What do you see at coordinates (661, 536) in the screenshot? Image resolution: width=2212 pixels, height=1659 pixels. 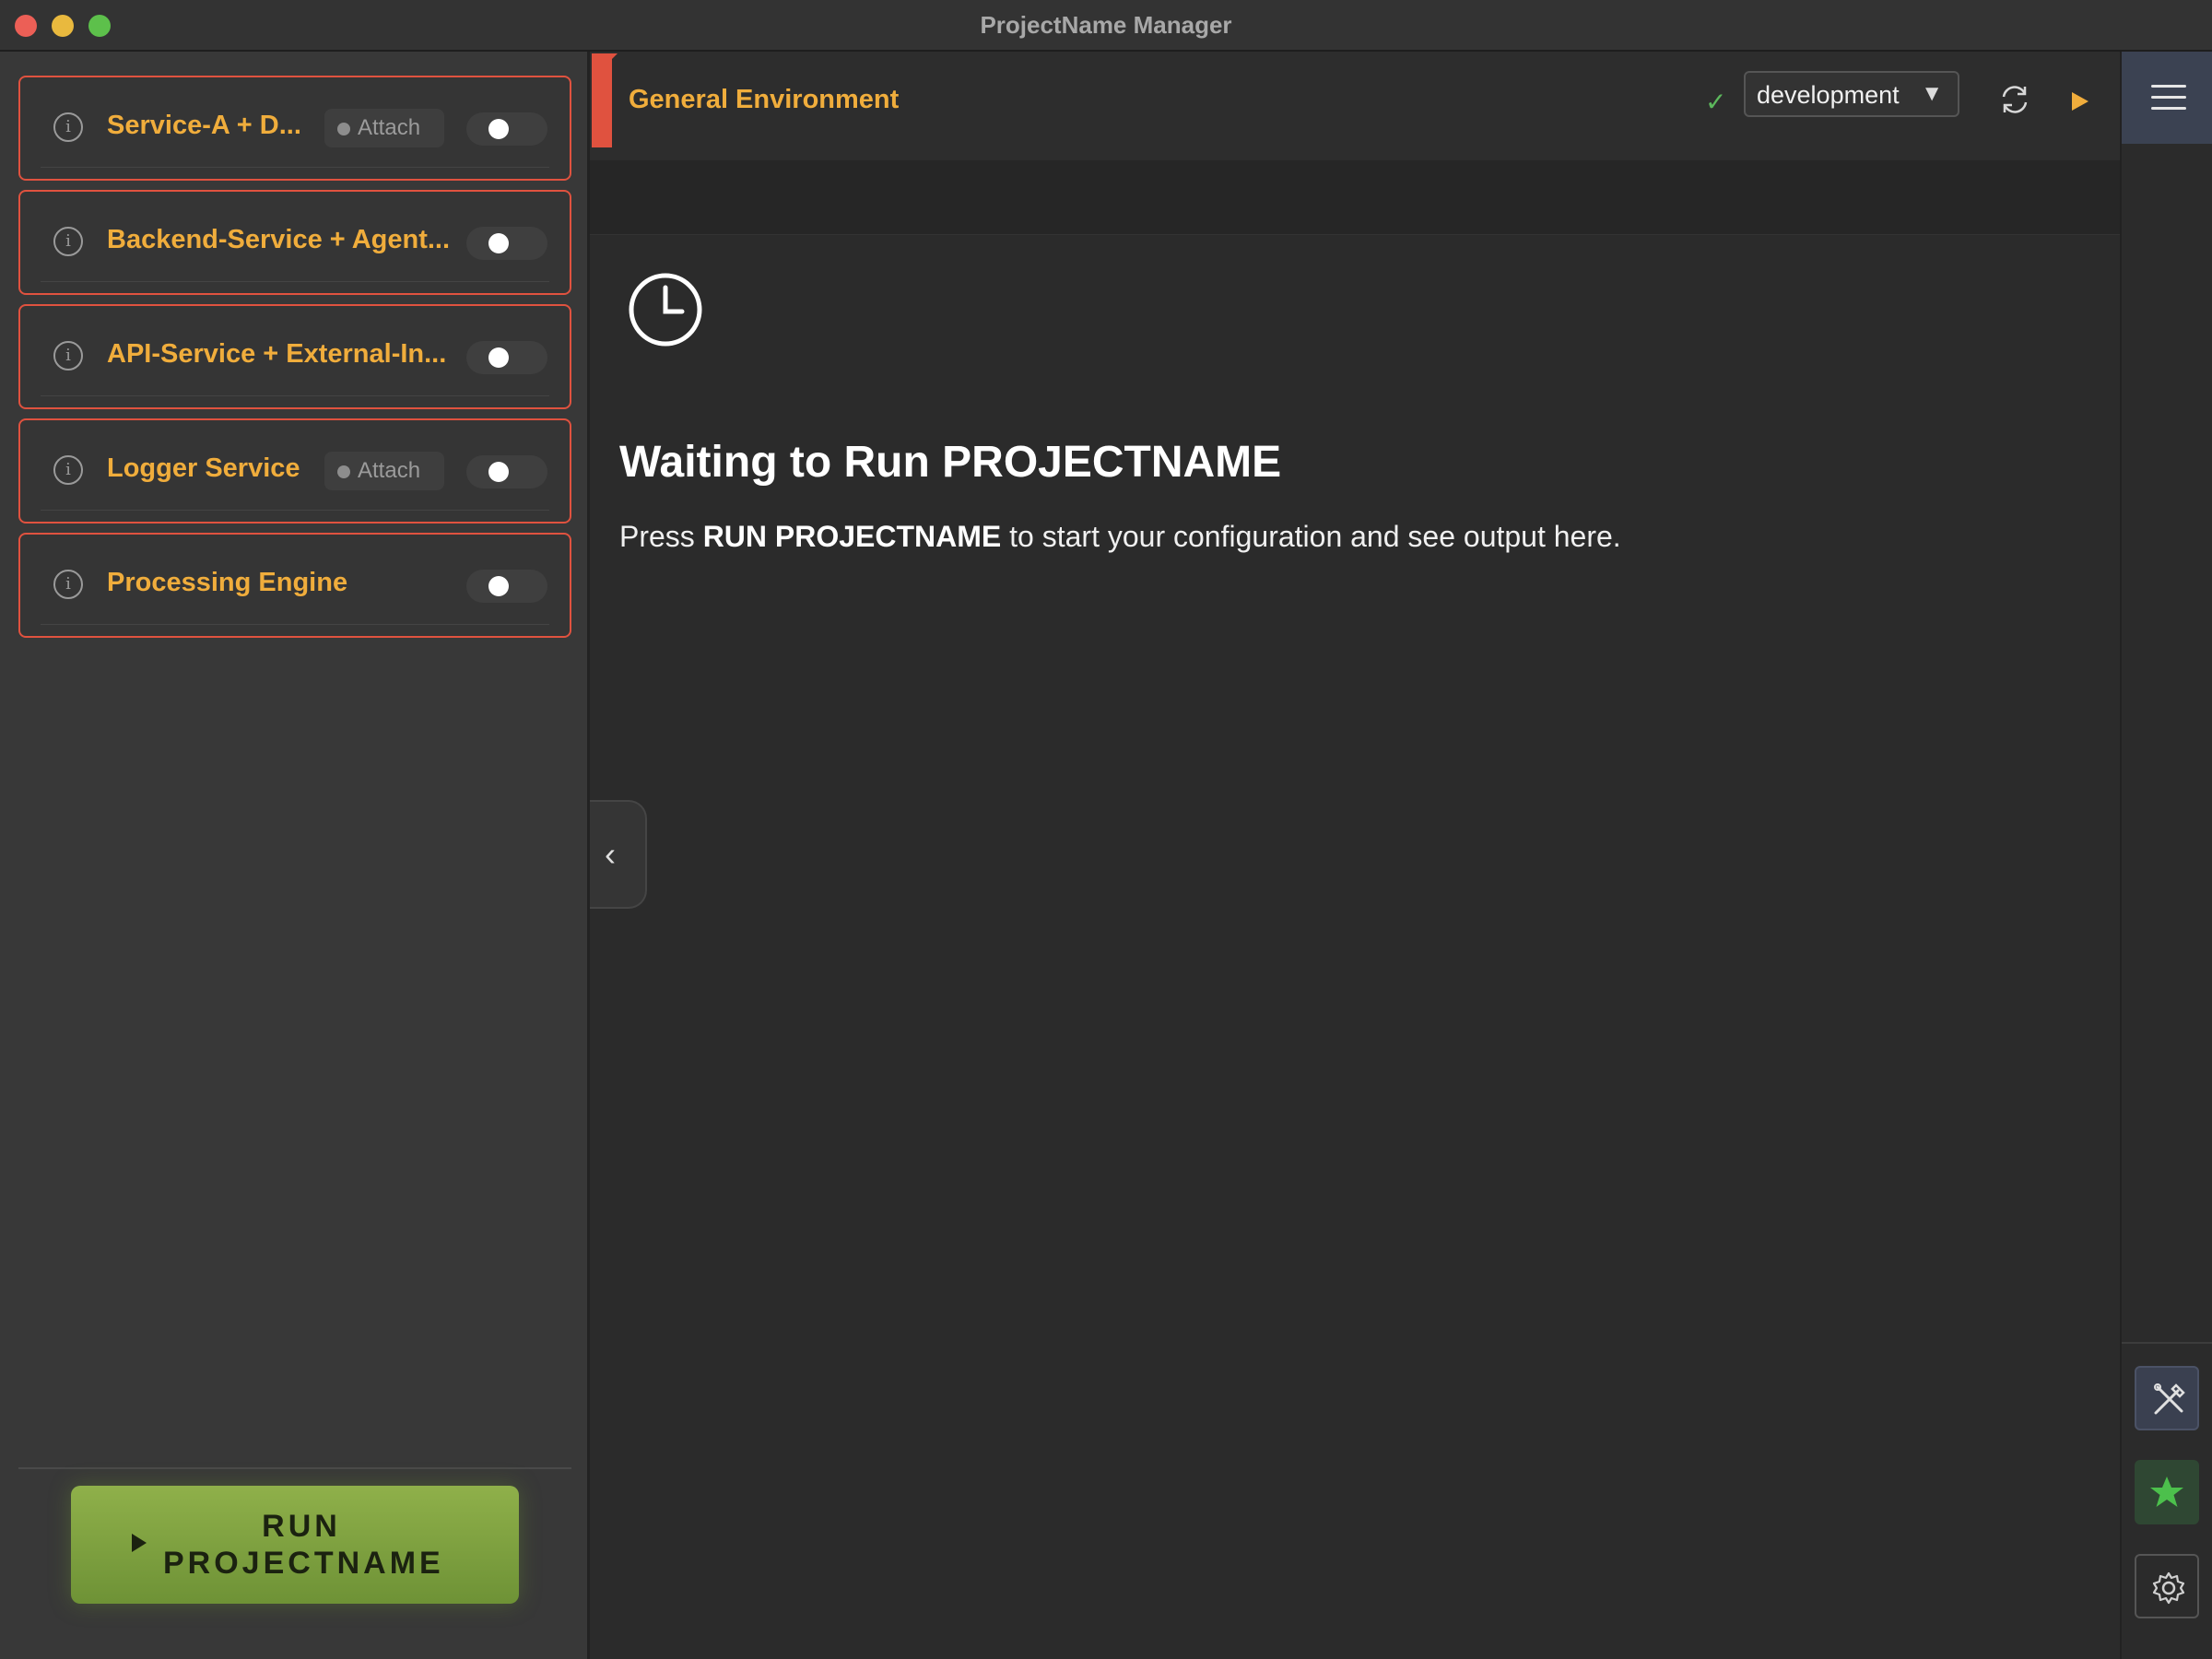 I see `desc-prefix: Press` at bounding box center [661, 536].